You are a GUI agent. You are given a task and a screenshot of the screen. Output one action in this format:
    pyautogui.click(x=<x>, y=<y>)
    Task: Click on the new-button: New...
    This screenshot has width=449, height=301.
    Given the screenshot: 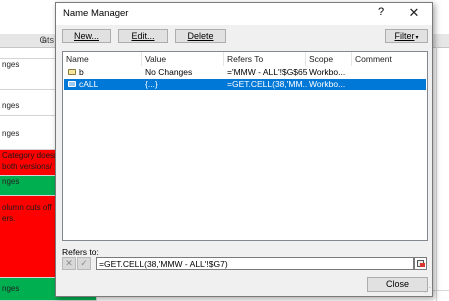 What is the action you would take?
    pyautogui.click(x=86, y=36)
    